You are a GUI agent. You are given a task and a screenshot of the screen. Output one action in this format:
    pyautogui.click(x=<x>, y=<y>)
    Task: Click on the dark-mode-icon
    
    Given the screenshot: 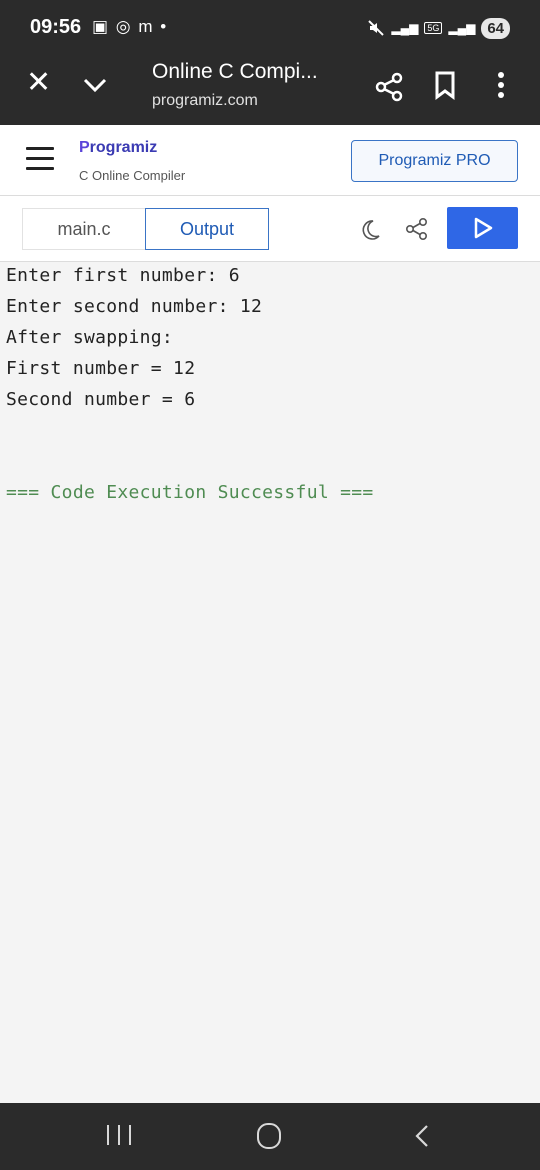 What is the action you would take?
    pyautogui.click(x=370, y=230)
    